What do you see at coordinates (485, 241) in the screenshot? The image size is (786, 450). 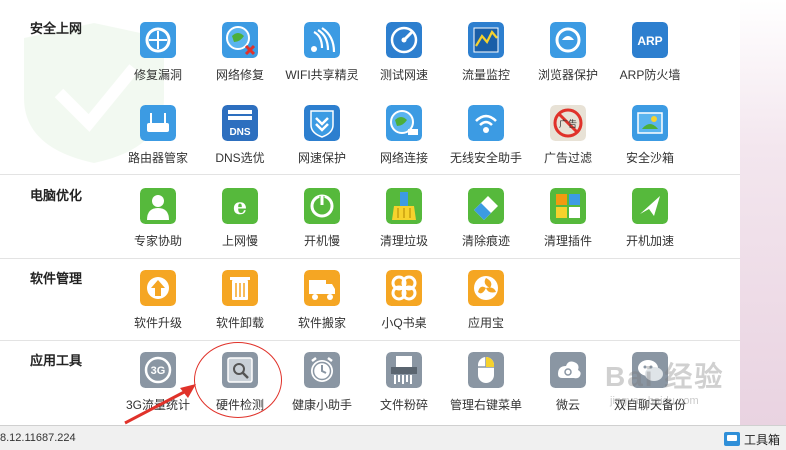 I see `tool-label: 清除痕迹` at bounding box center [485, 241].